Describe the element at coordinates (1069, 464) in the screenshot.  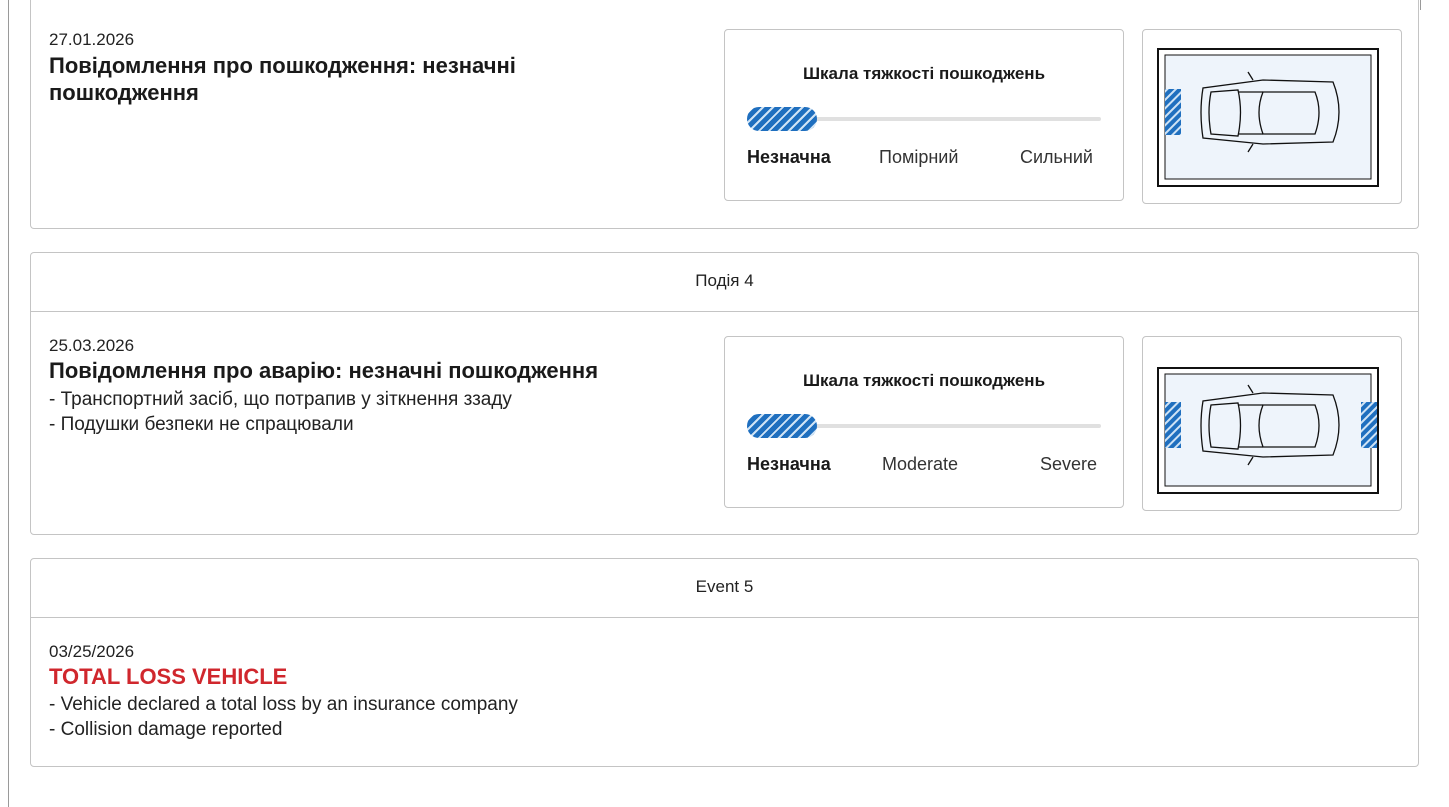
I see `severity-label-severe: Severe` at that location.